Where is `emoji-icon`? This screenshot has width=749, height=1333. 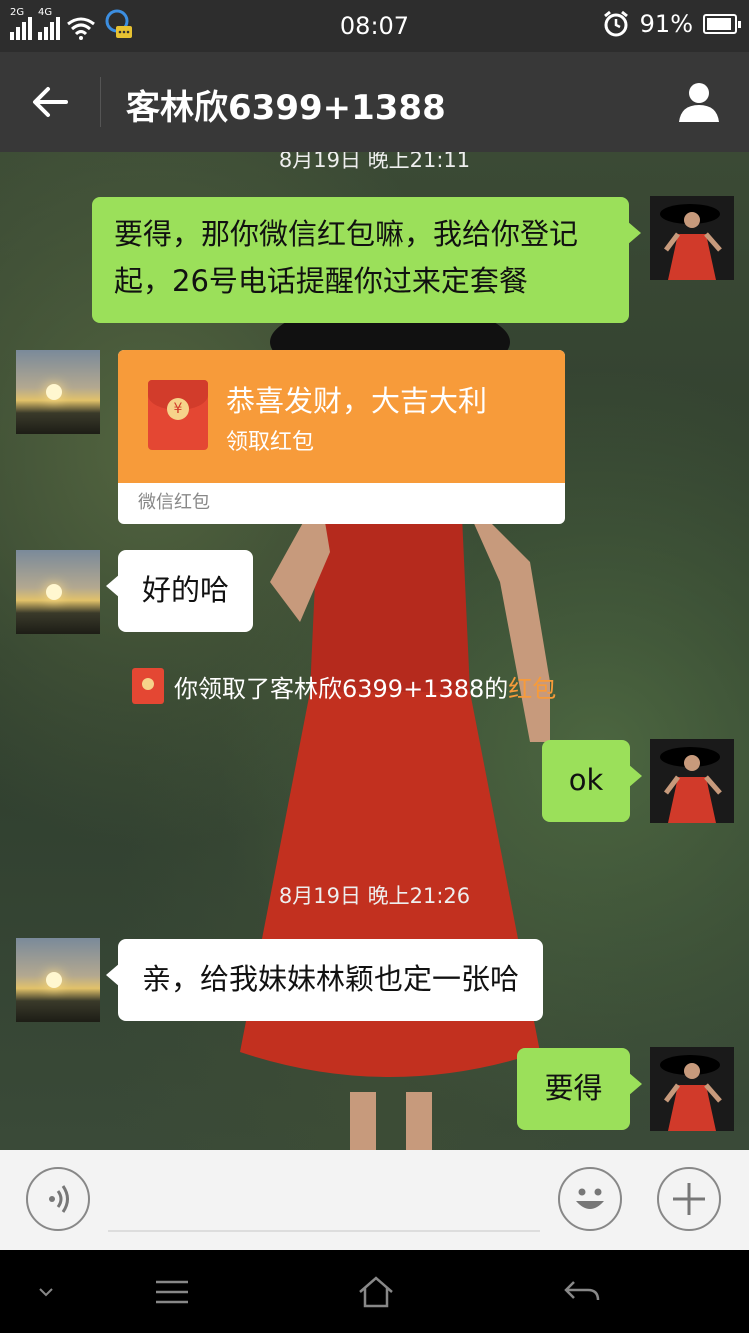
emoji-icon is located at coordinates (590, 1198).